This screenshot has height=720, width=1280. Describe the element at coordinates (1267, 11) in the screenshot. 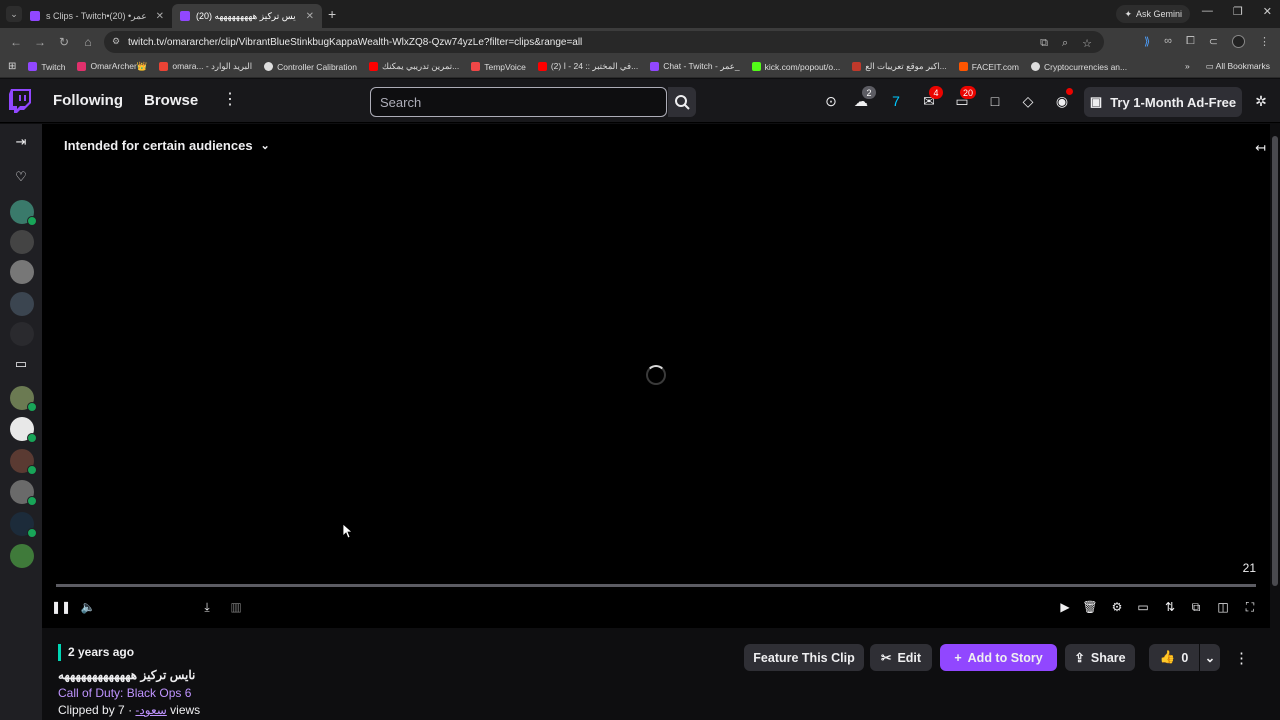

I see `close-window-icon: ✕` at that location.